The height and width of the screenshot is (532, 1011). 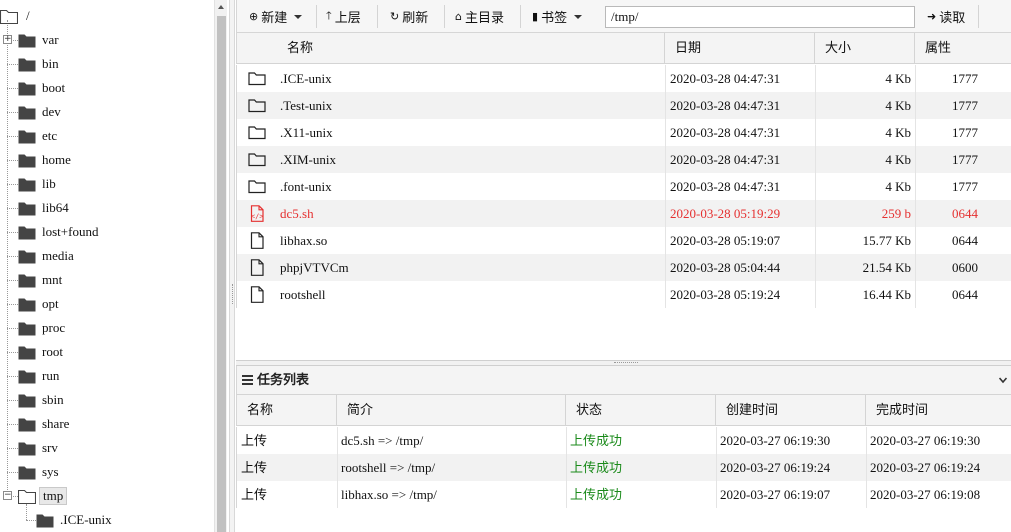 What do you see at coordinates (43, 496) in the screenshot?
I see `tree-item-tmp: tmp` at bounding box center [43, 496].